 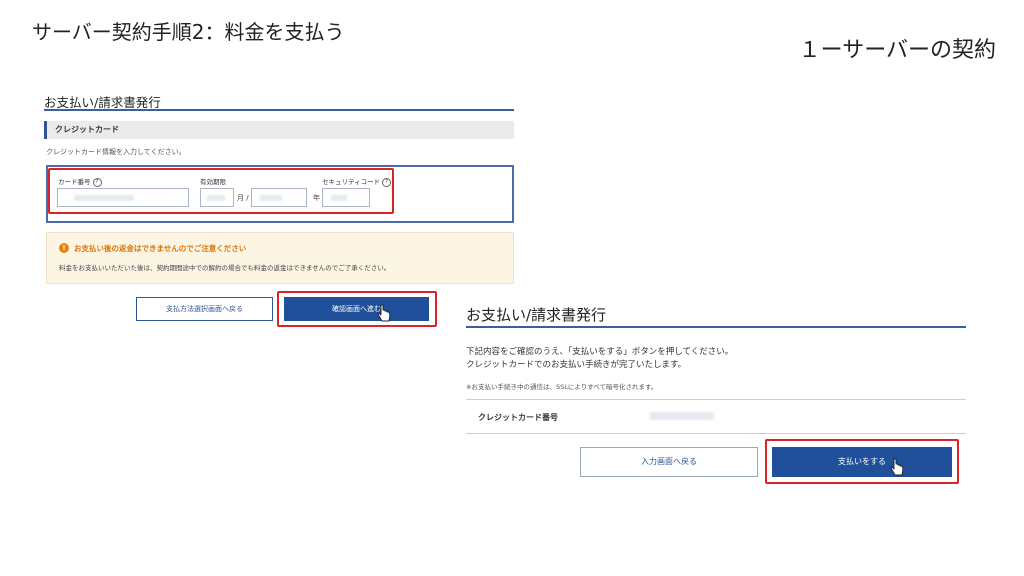 I want to click on expiry-label: 有効期限, so click(x=213, y=182).